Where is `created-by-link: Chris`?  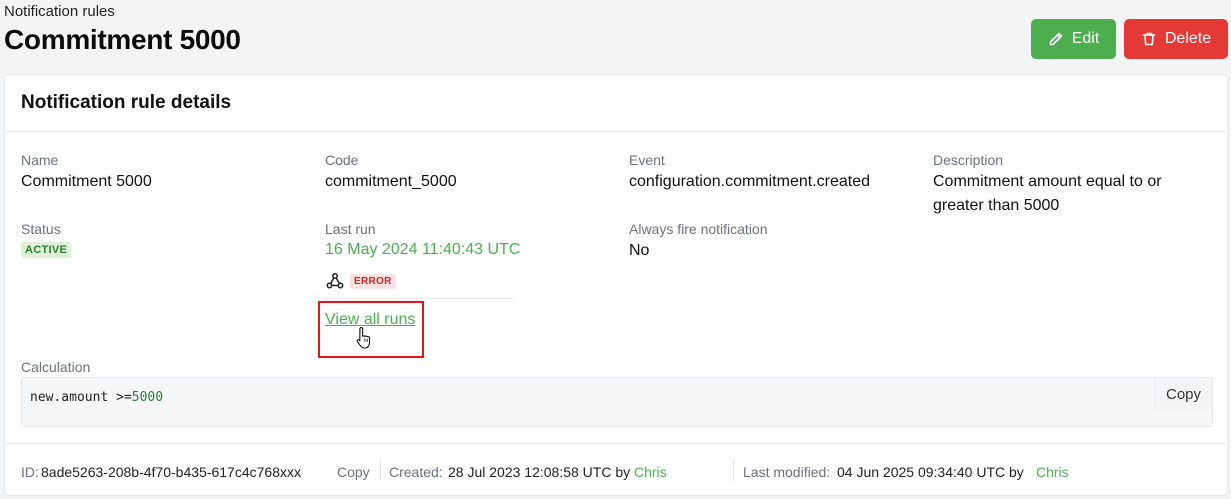
created-by-link: Chris is located at coordinates (650, 472).